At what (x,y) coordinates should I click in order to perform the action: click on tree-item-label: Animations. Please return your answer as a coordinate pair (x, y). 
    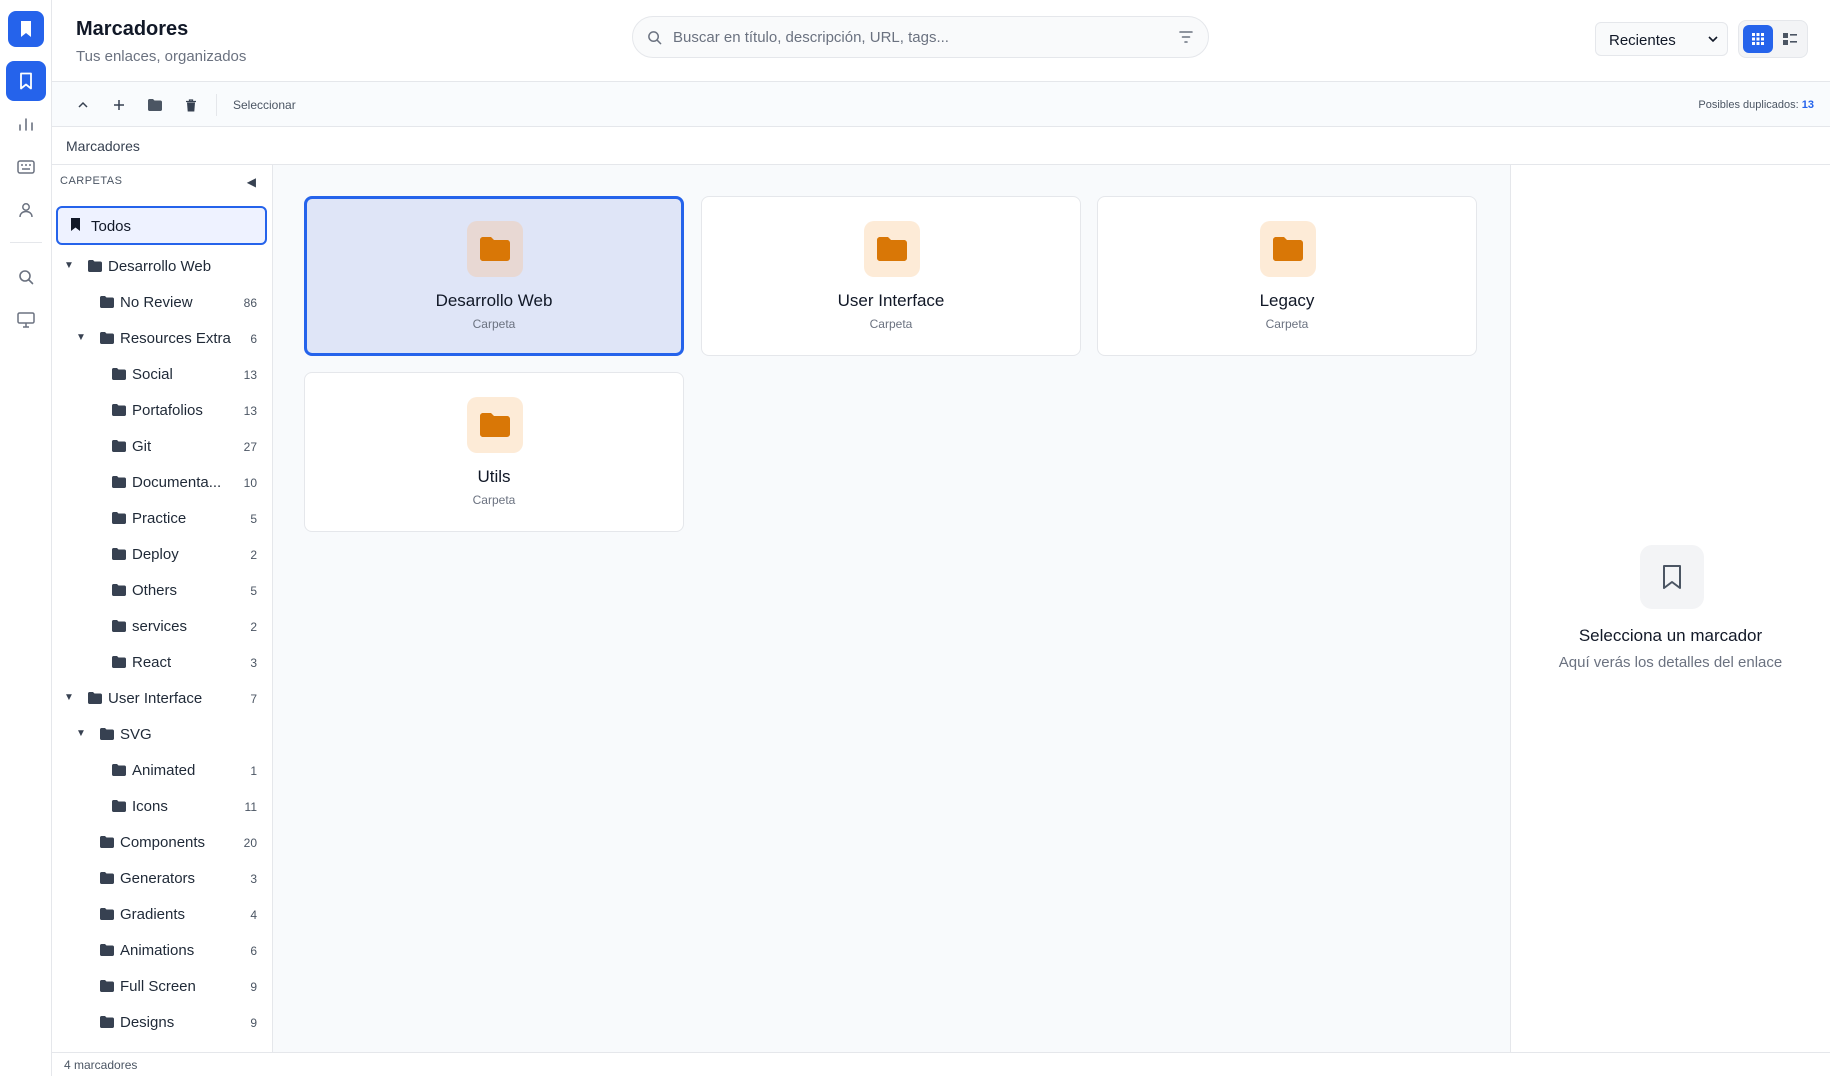
    Looking at the image, I should click on (157, 950).